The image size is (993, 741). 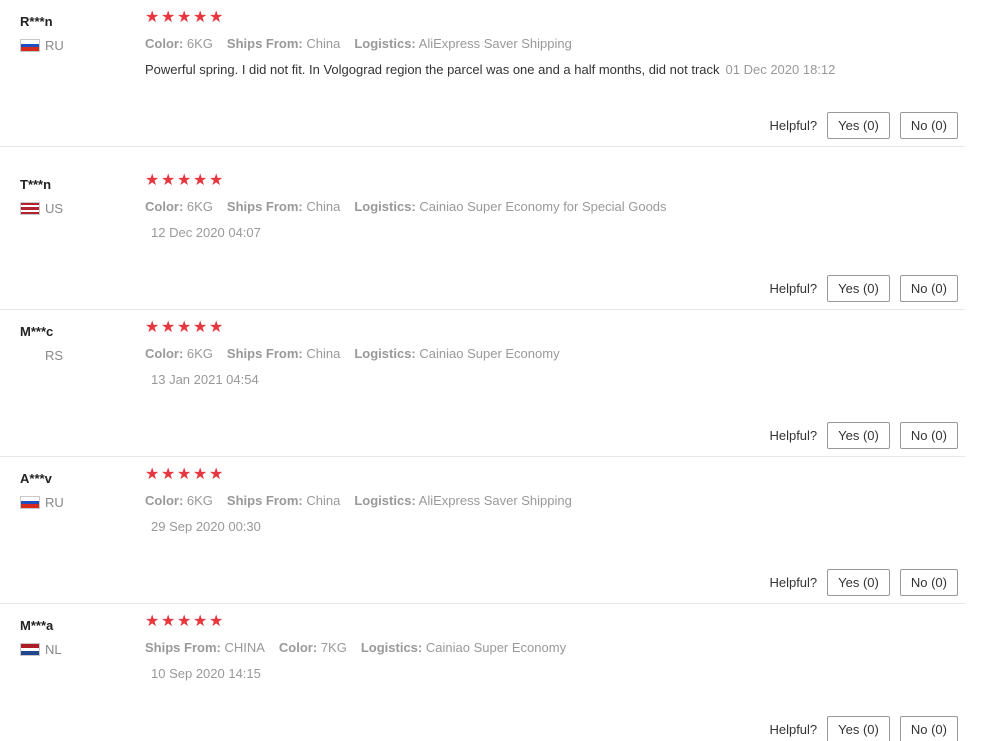 What do you see at coordinates (206, 673) in the screenshot?
I see `review-date: 10 Sep 2020 14:15` at bounding box center [206, 673].